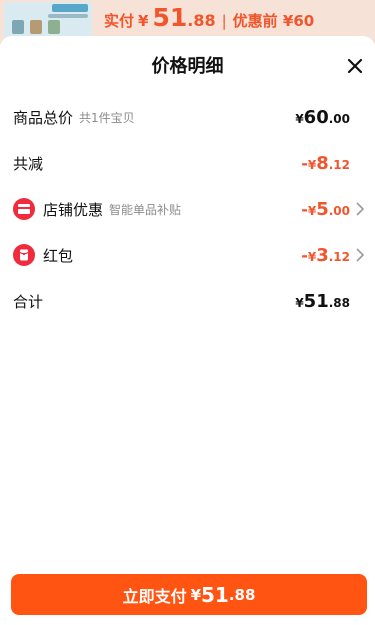 The height and width of the screenshot is (625, 375). I want to click on amount-integer: 8, so click(322, 163).